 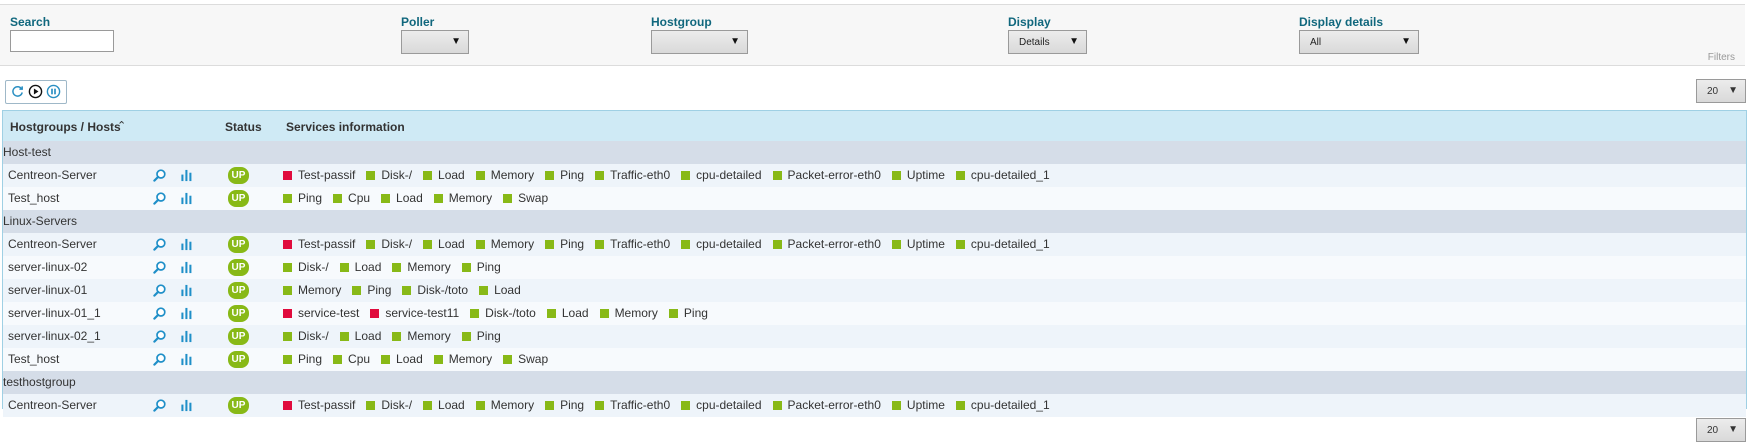 I want to click on host-name-link: server-linux-01_1, so click(x=54, y=313).